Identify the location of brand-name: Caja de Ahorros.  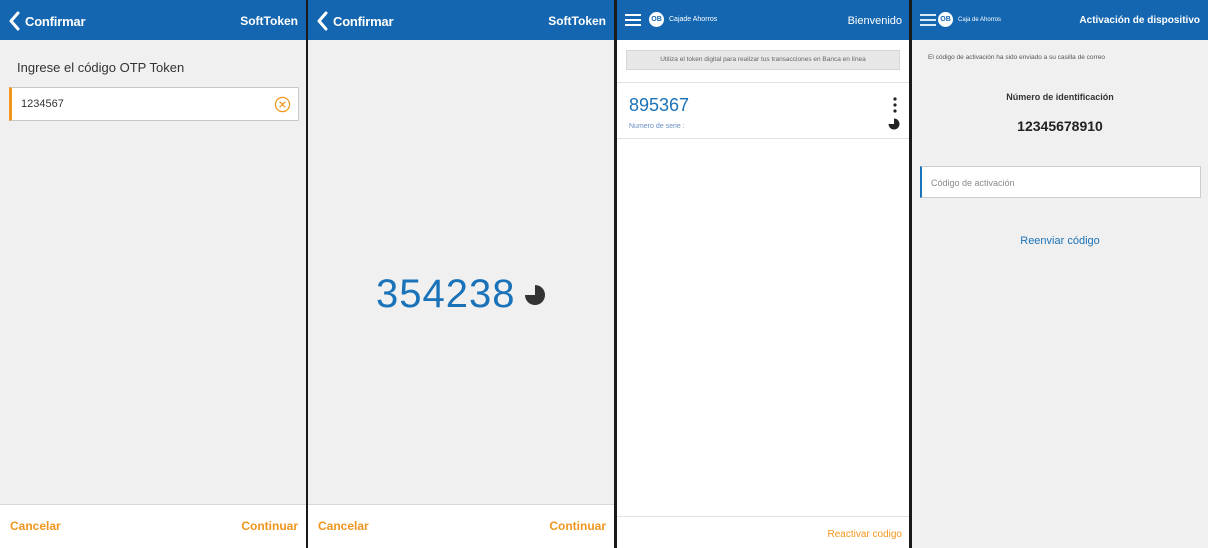
(980, 19).